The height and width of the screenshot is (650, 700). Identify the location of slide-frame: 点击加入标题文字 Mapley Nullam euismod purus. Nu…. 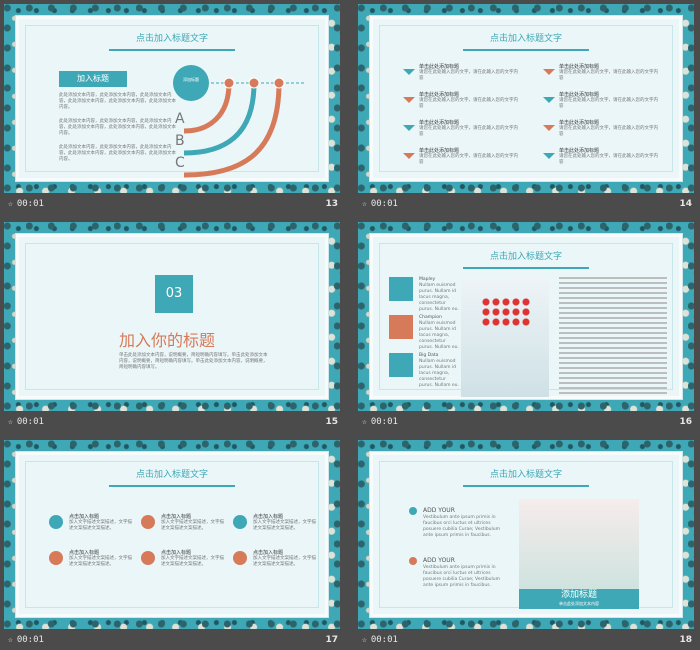
(526, 316).